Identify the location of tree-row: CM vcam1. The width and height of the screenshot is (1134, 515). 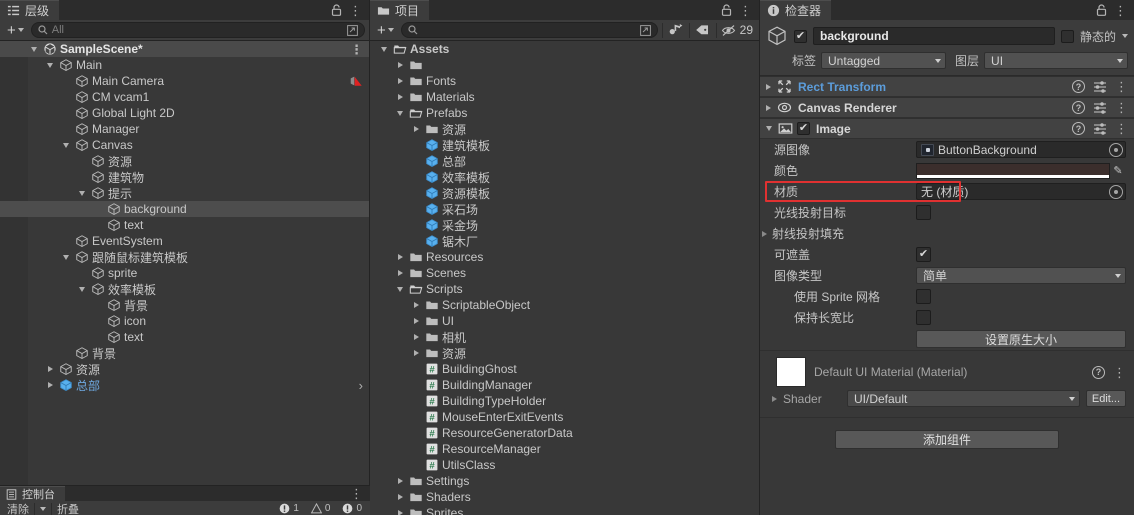
(184, 97).